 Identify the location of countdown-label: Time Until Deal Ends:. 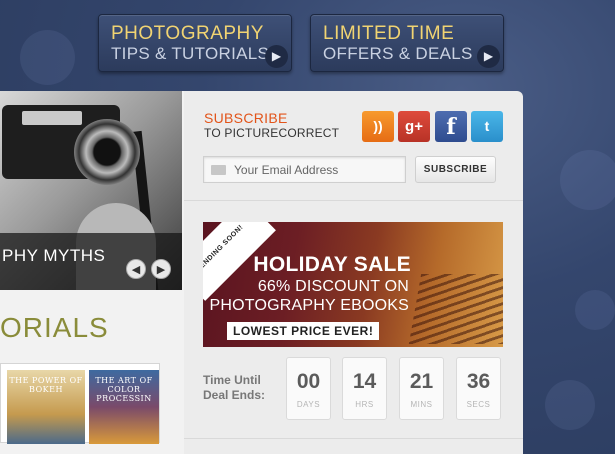
(236, 388).